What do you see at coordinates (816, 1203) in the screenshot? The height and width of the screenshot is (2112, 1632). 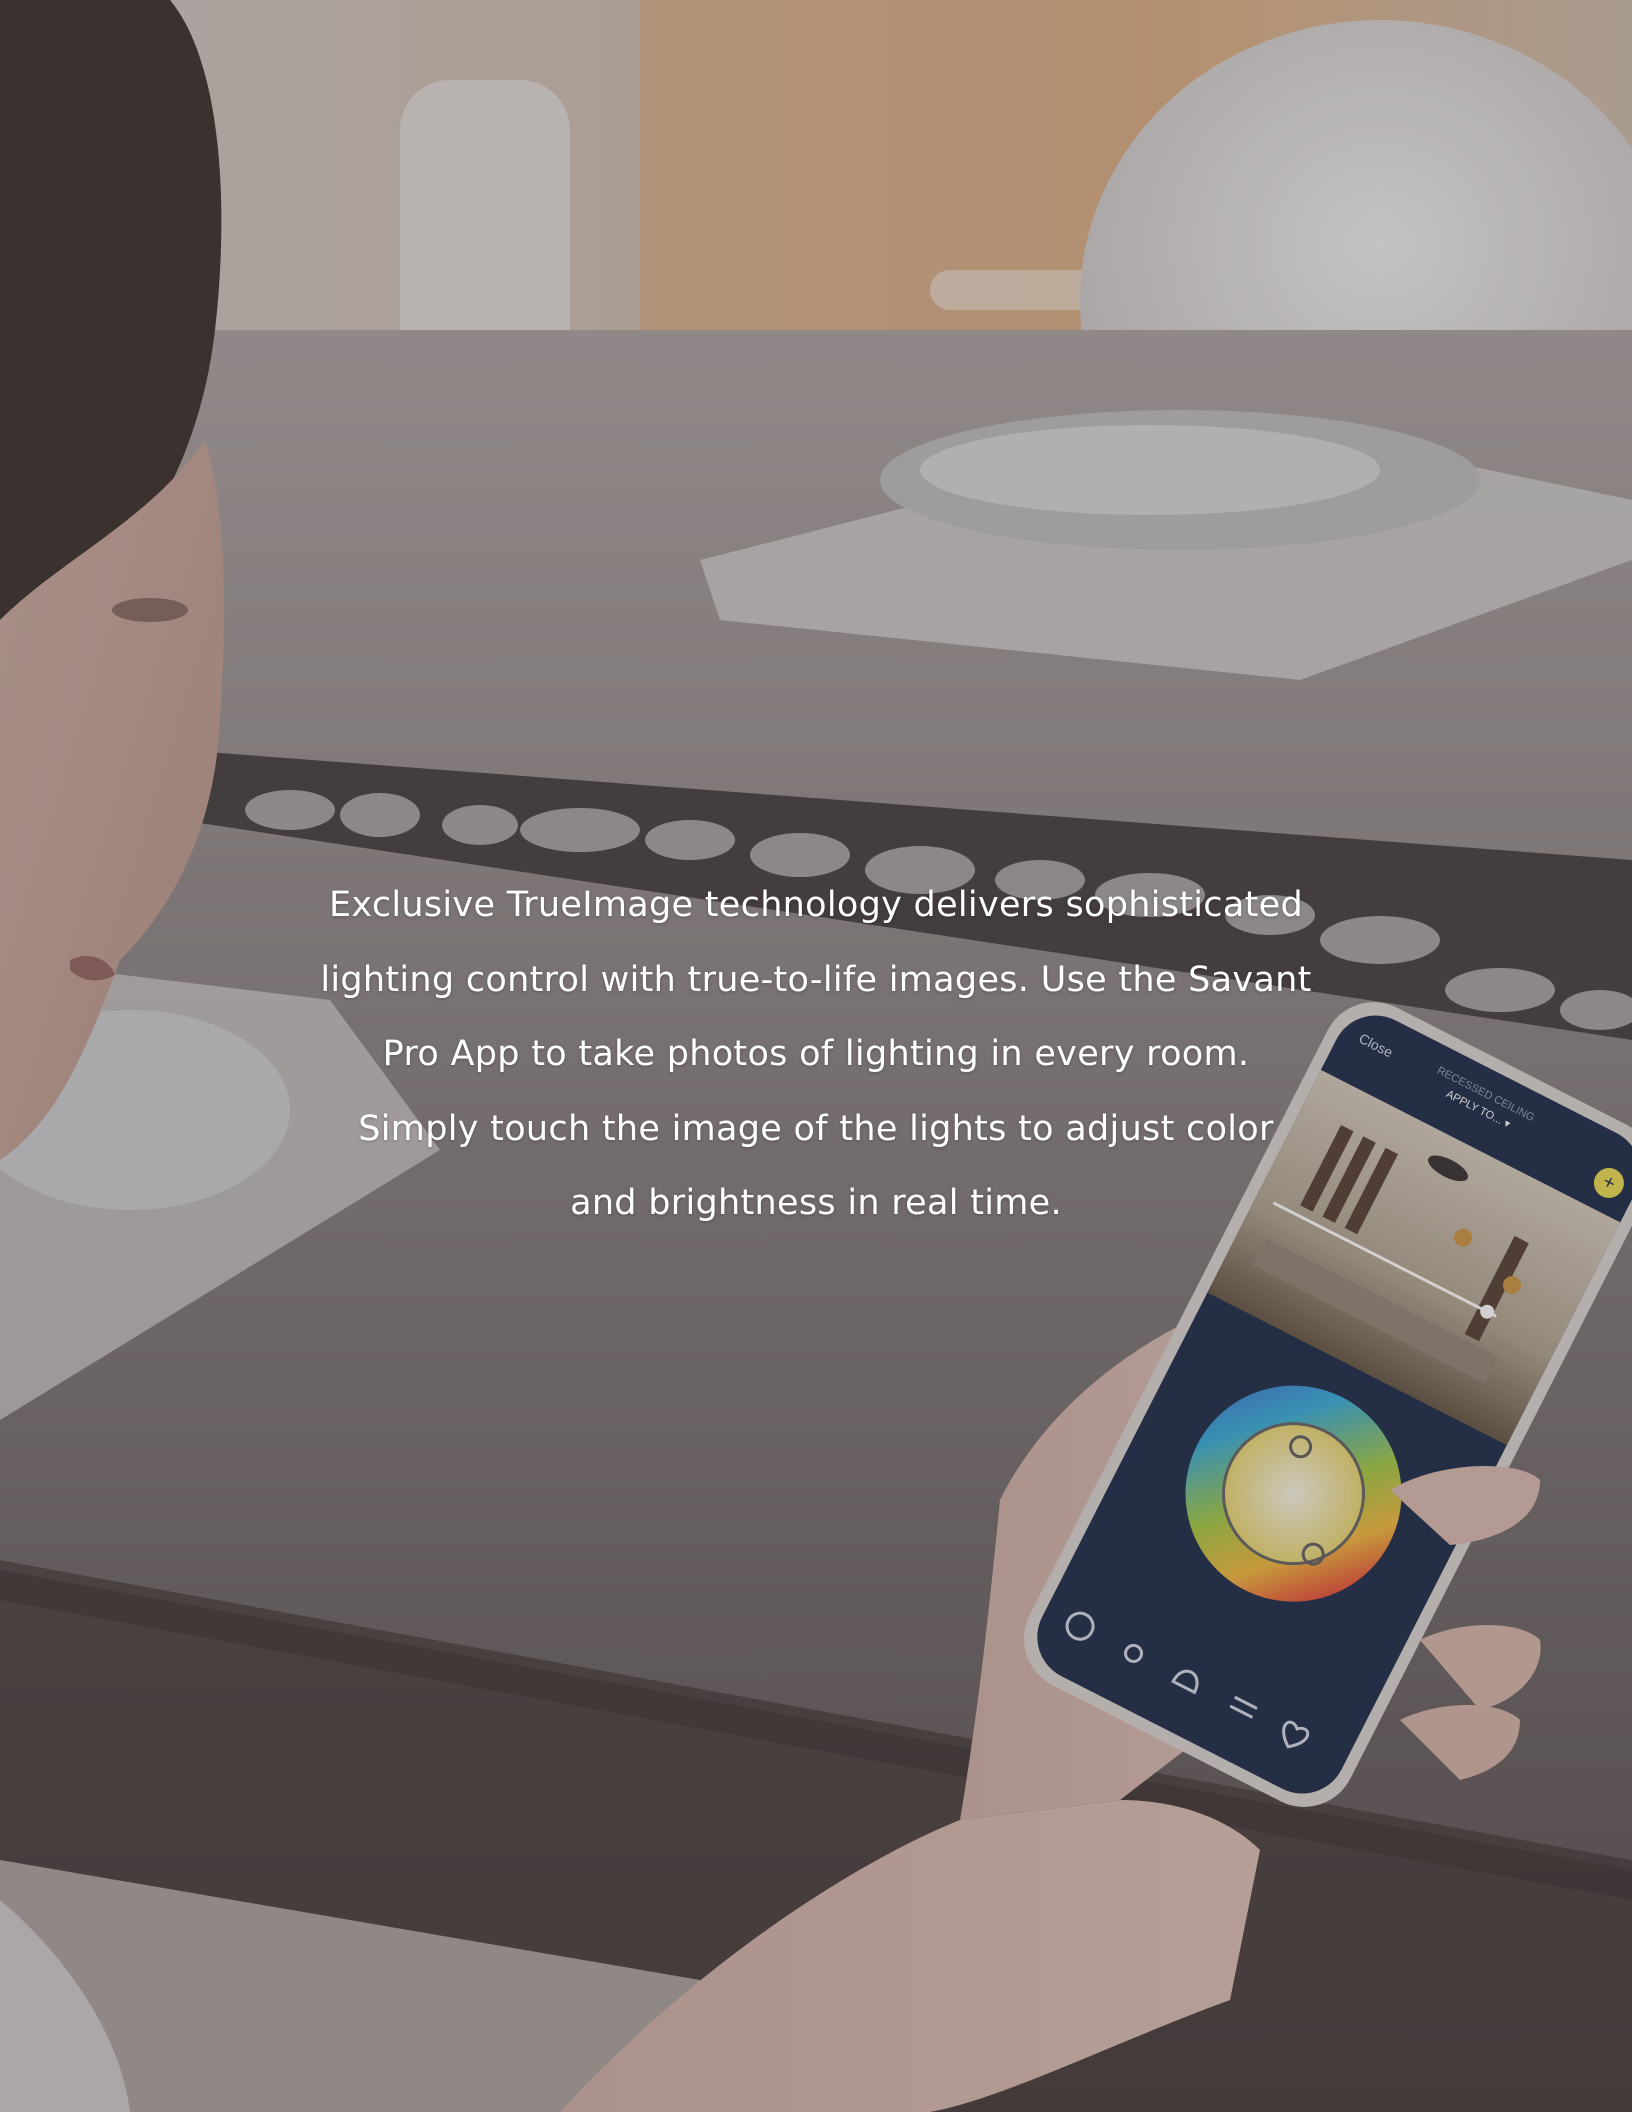 I see `description-line-5: and brightness in real time.` at bounding box center [816, 1203].